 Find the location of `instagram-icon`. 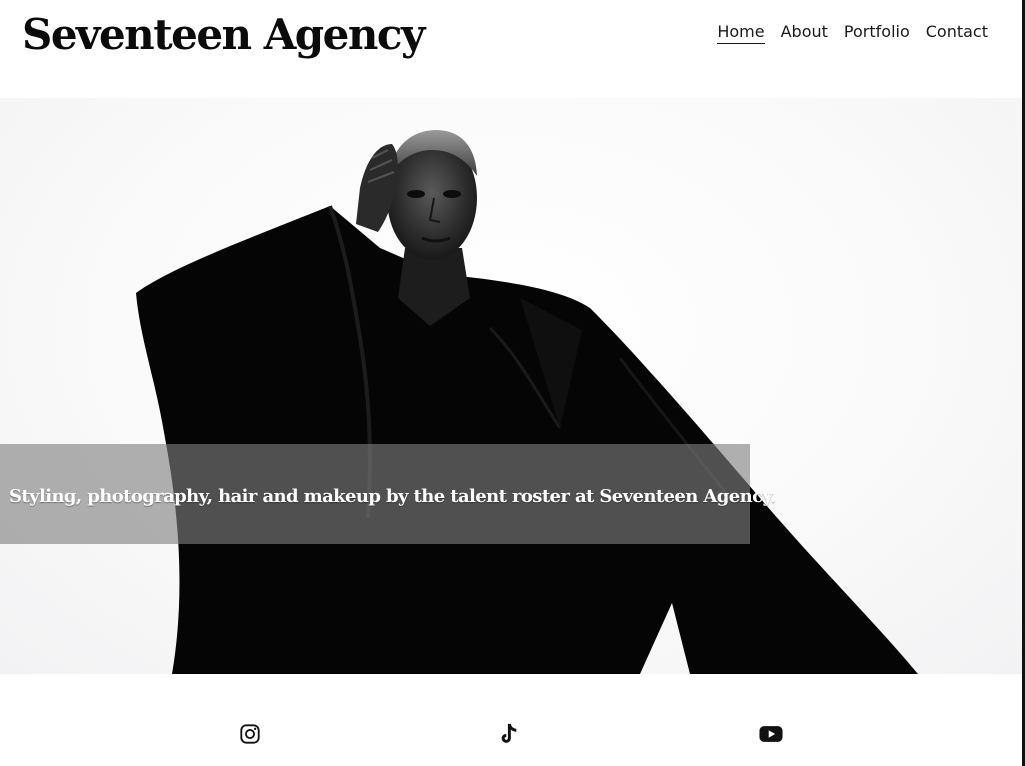

instagram-icon is located at coordinates (250, 734).